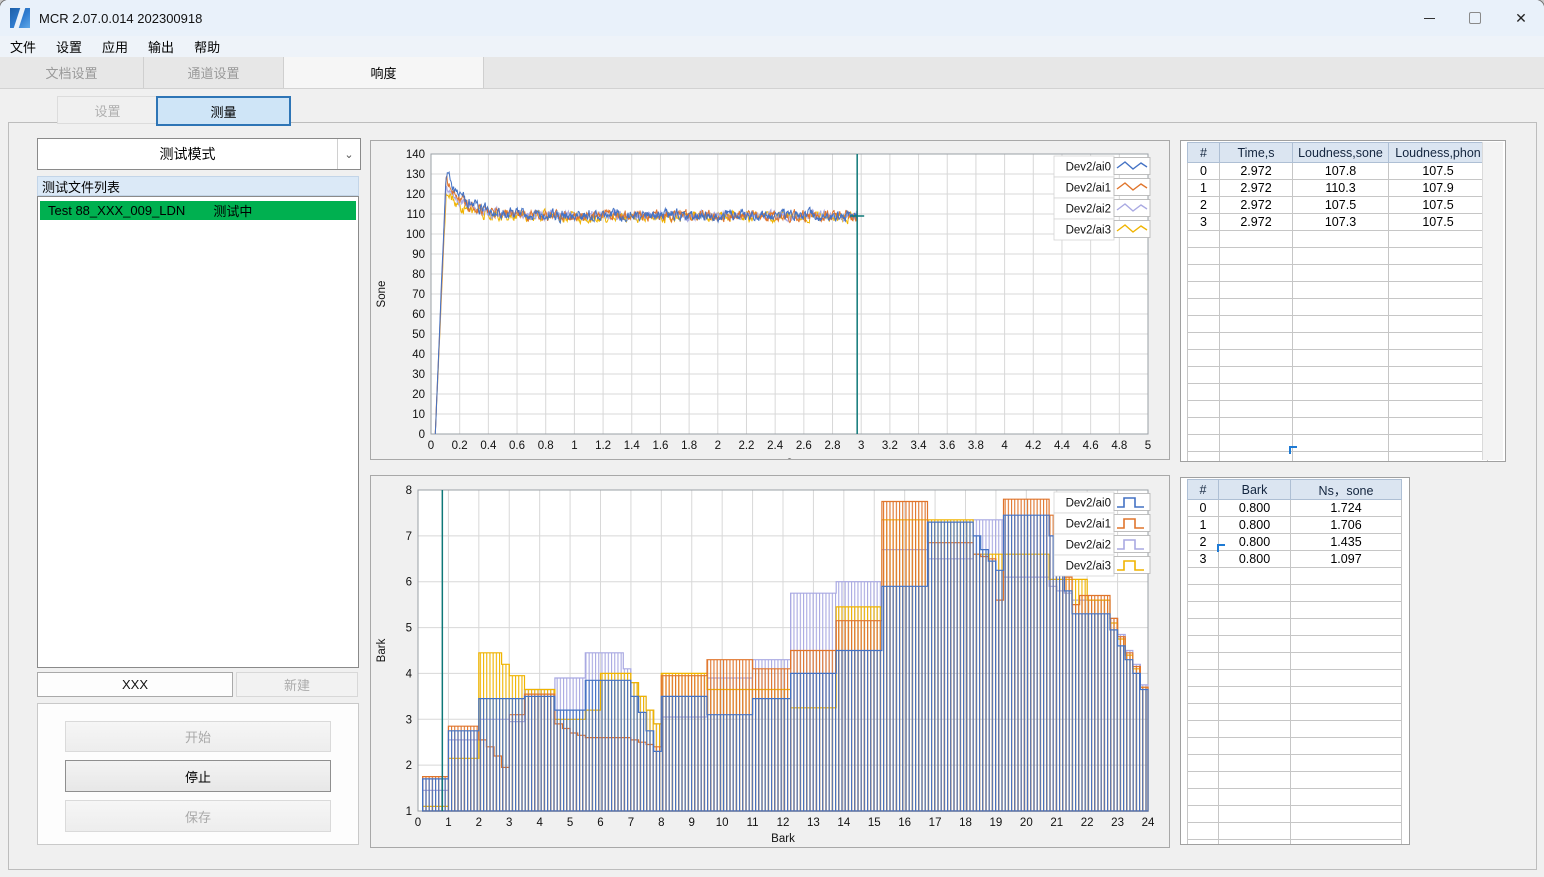 The image size is (1544, 877). I want to click on table-row: 0 2.972 107.8 107.5, so click(1337, 171).